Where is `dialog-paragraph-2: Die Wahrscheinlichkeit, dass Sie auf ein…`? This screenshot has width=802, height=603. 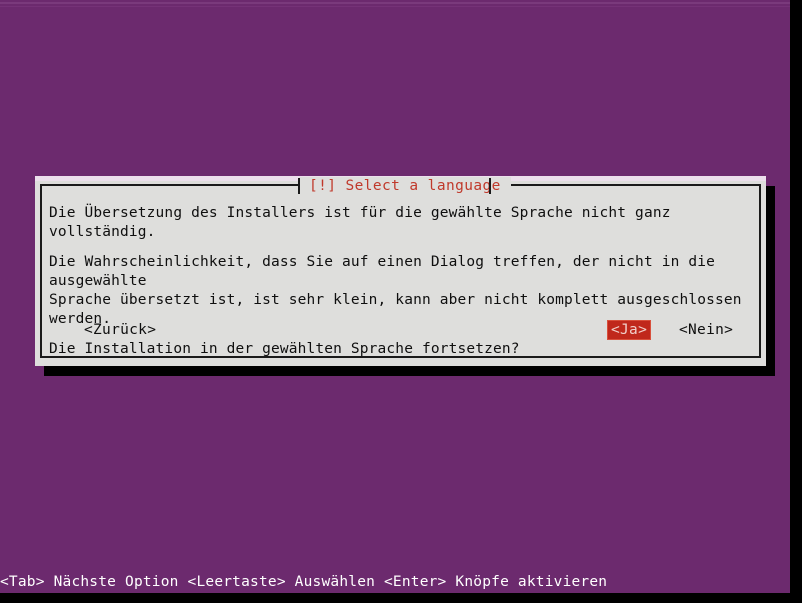 dialog-paragraph-2: Die Wahrscheinlichkeit, dass Sie auf ein… is located at coordinates (395, 290).